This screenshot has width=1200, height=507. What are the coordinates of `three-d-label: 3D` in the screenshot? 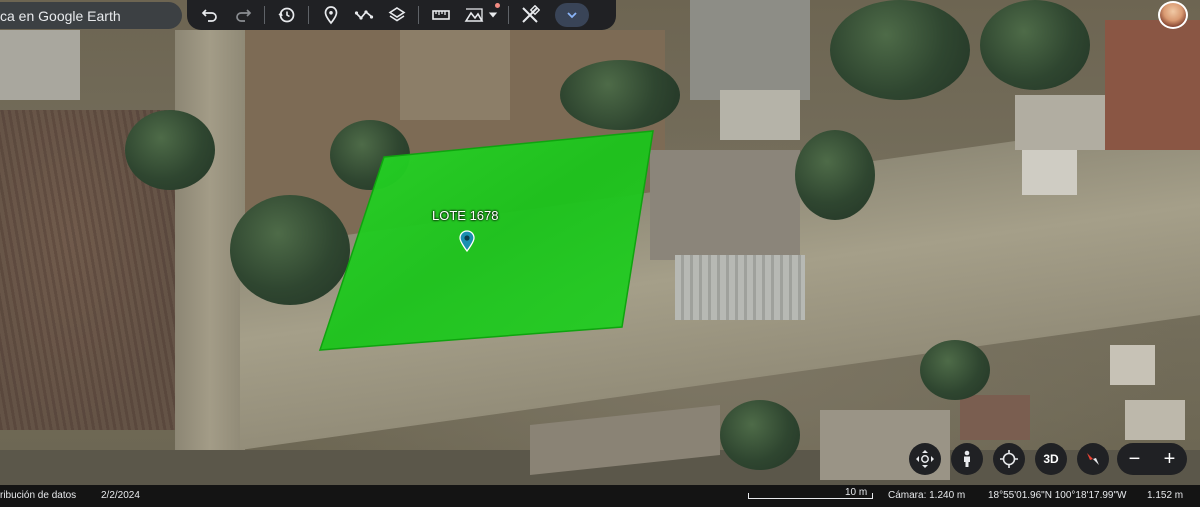 It's located at (1051, 459).